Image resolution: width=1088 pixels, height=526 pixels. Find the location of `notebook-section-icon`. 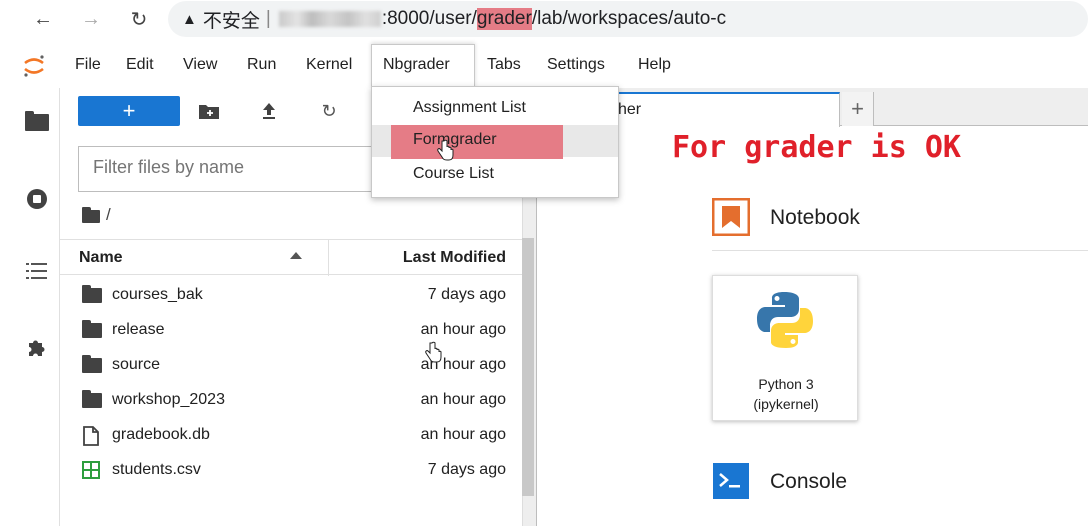

notebook-section-icon is located at coordinates (731, 217).